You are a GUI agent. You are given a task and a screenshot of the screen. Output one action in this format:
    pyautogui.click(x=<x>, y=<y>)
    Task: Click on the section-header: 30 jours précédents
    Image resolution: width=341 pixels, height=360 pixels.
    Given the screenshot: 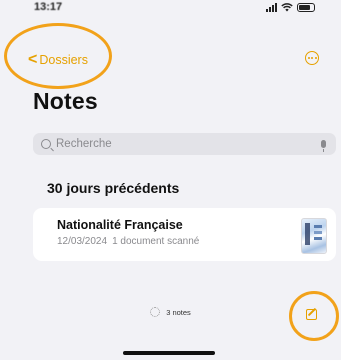 What is the action you would take?
    pyautogui.click(x=113, y=188)
    